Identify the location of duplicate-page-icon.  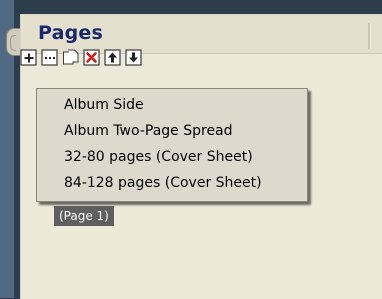
(71, 58).